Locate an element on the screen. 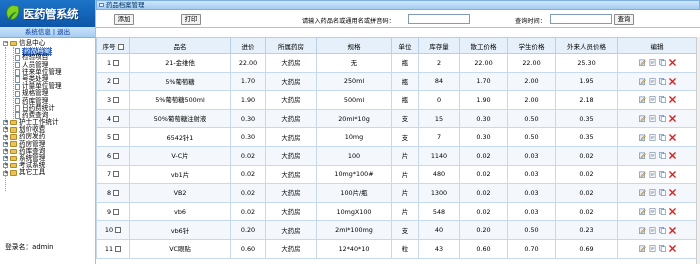 This screenshot has height=264, width=700. print-button: 打印 is located at coordinates (191, 19).